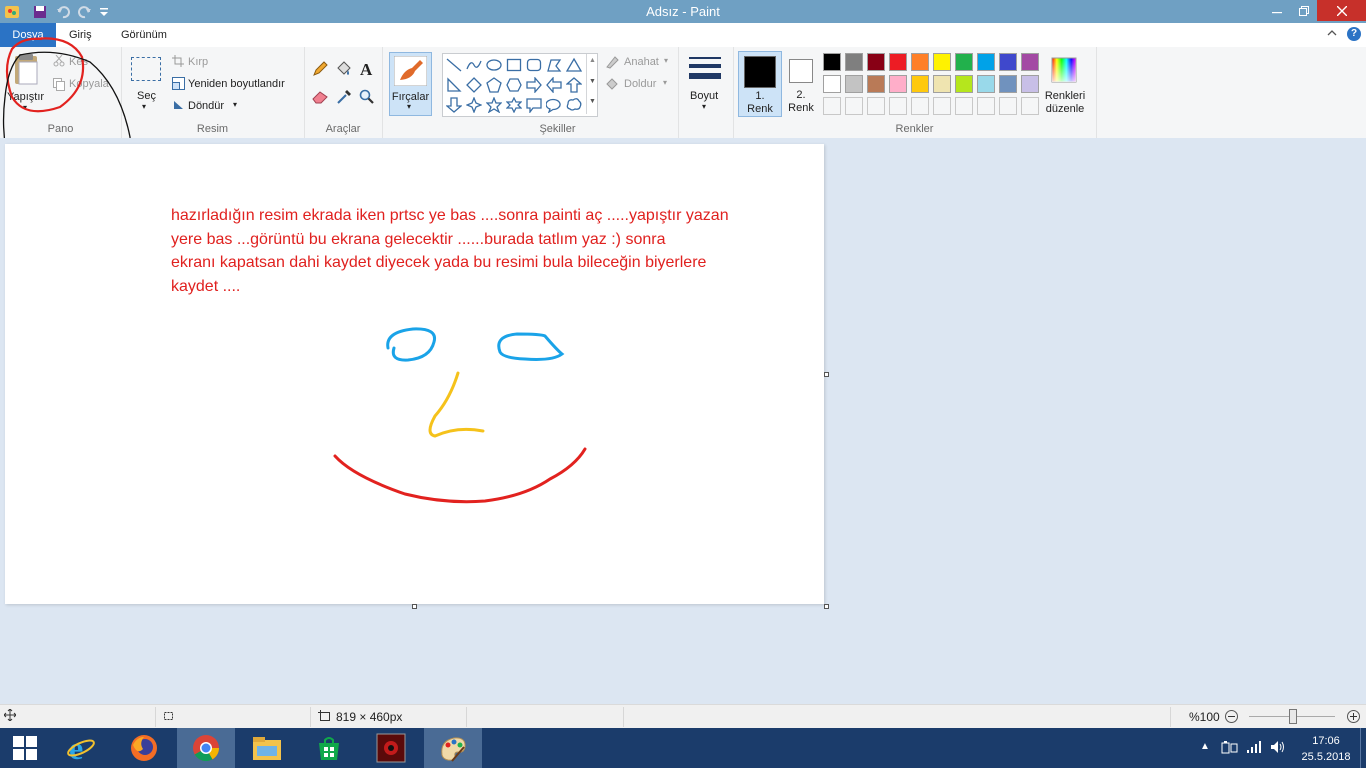  Describe the element at coordinates (12, 11) in the screenshot. I see `paint-app-icon` at that location.